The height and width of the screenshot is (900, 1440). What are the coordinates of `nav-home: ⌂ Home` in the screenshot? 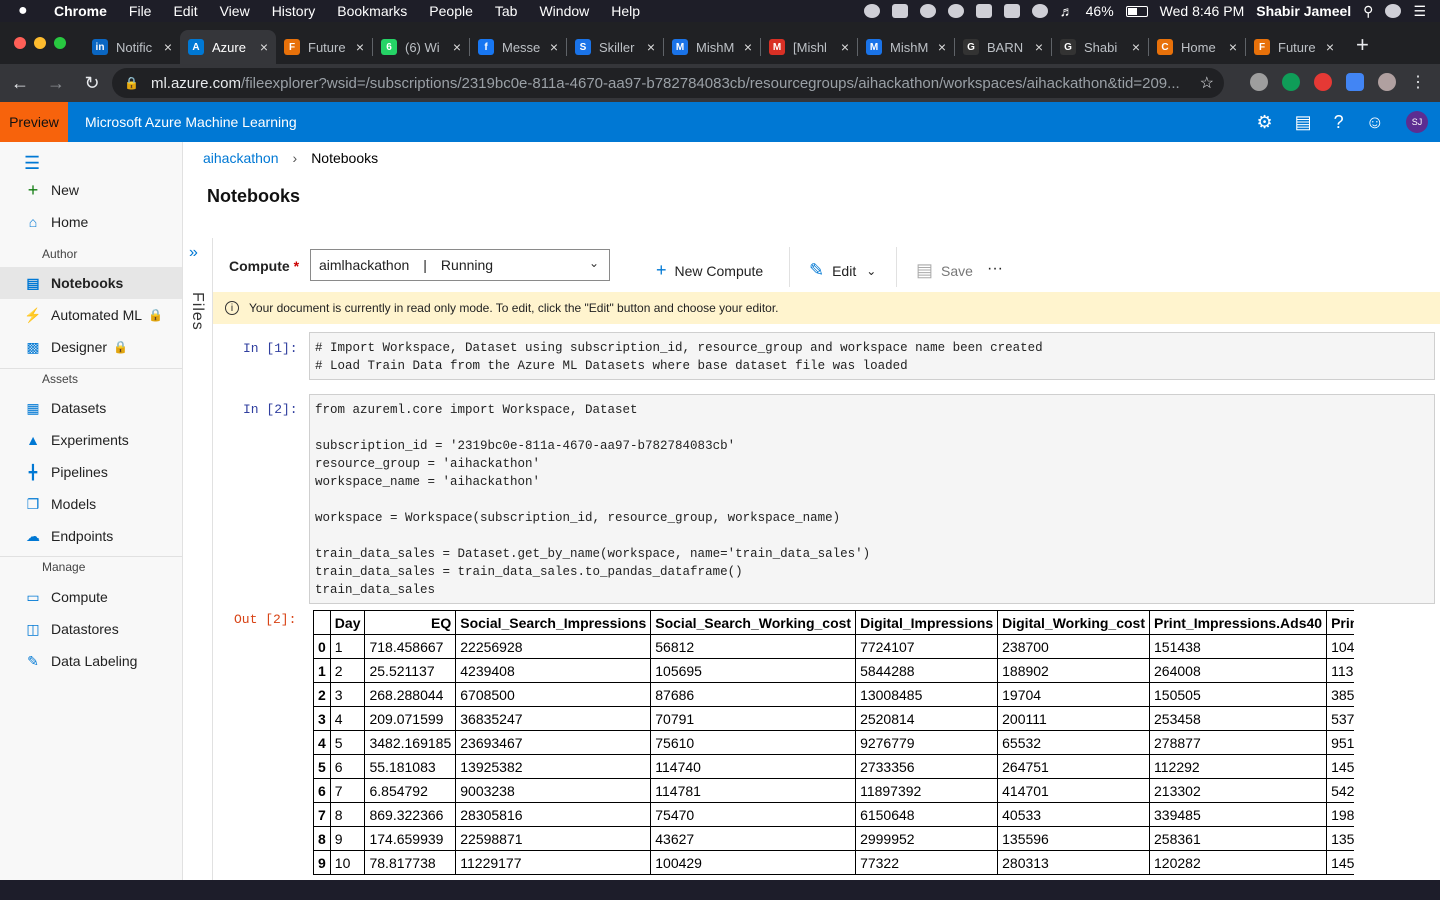 It's located at (91, 222).